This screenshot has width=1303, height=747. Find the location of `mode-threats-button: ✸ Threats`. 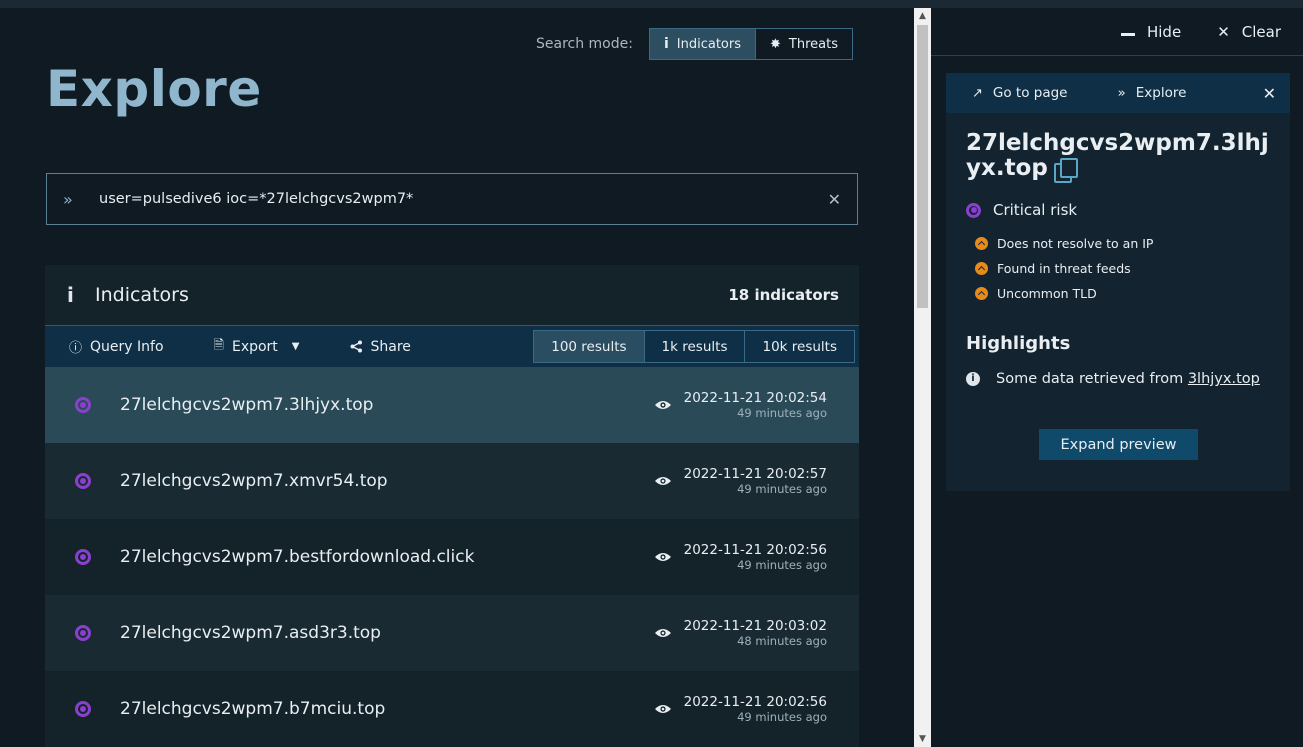

mode-threats-button: ✸ Threats is located at coordinates (803, 44).